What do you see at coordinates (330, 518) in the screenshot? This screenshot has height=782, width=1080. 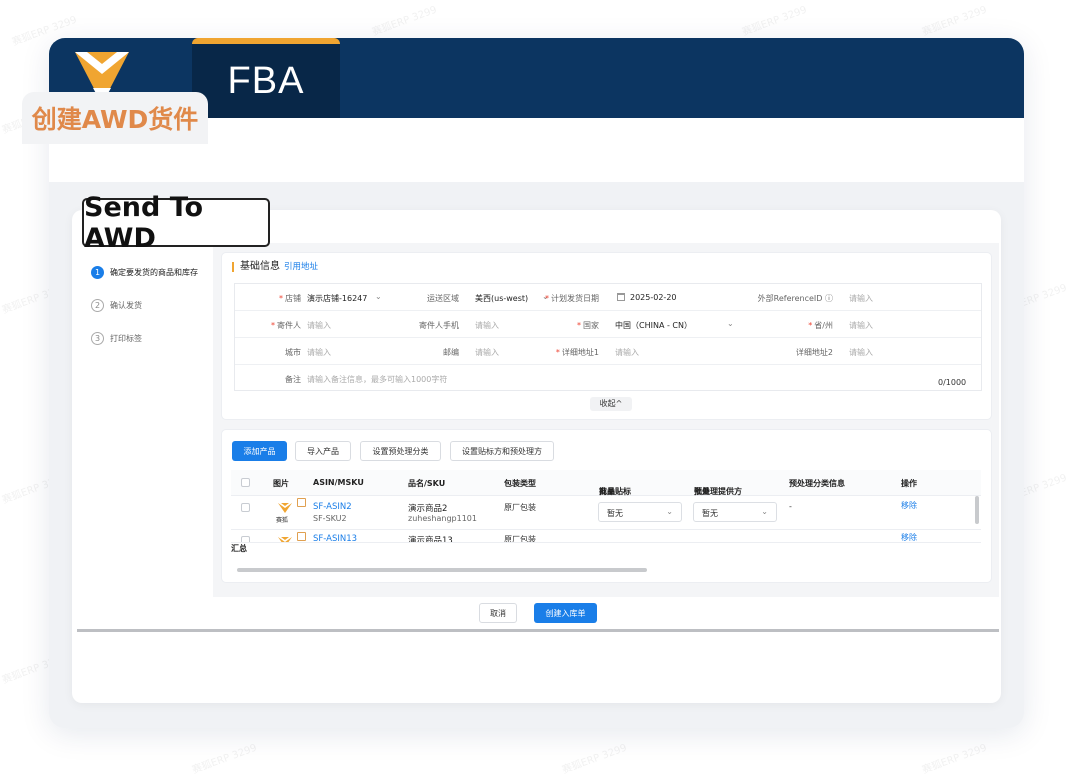 I see `msku-text: SF-SKU2` at bounding box center [330, 518].